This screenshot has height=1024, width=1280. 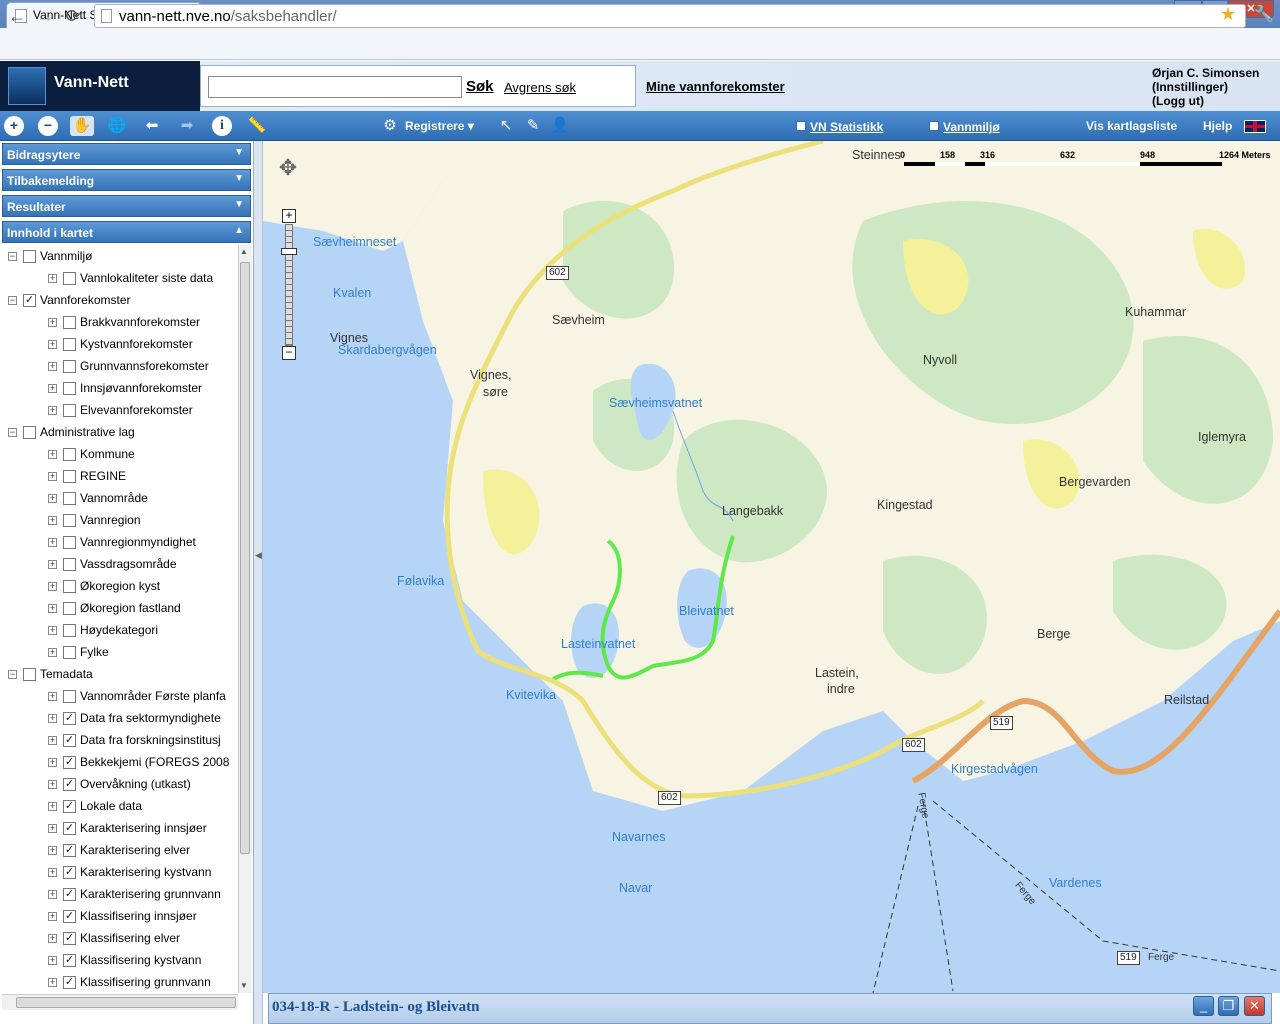 What do you see at coordinates (45, 16) in the screenshot?
I see `forward-arrow-icon: →` at bounding box center [45, 16].